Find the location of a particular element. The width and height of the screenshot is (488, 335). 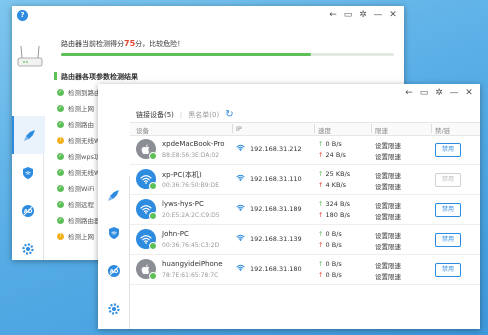

window-controls: ← ▭ ✲ — ✕ is located at coordinates (439, 93).